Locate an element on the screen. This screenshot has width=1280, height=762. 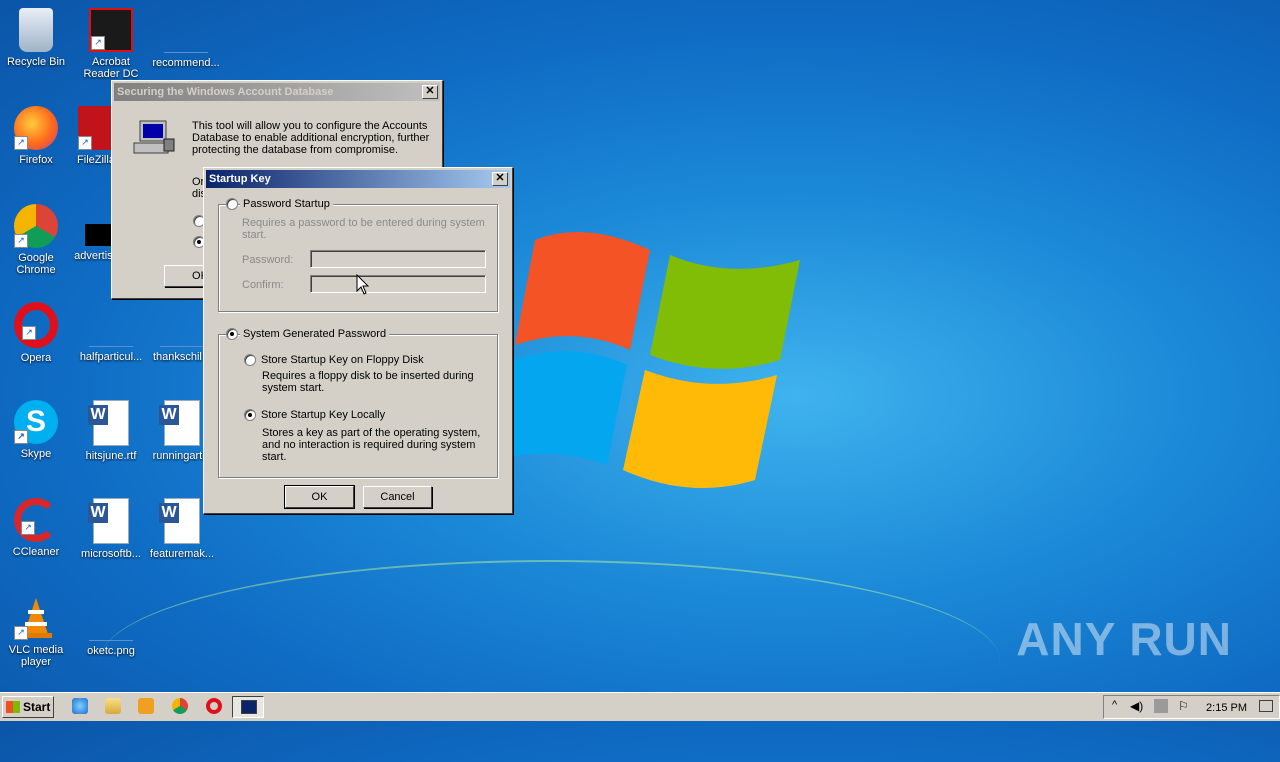
desktop-icon-skype: S ↗ Skype is located at coordinates (36, 430).